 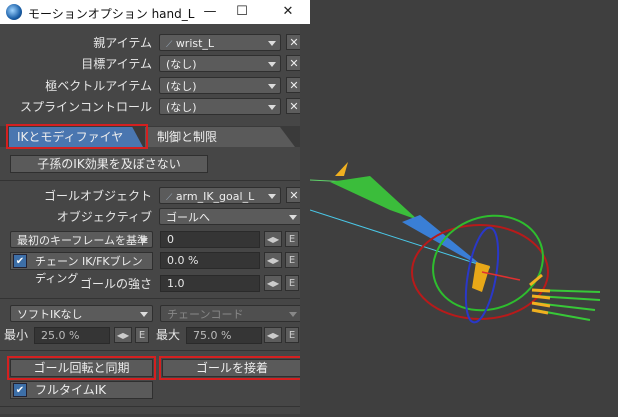 What do you see at coordinates (210, 283) in the screenshot?
I see `goal-strength-input: 1.0` at bounding box center [210, 283].